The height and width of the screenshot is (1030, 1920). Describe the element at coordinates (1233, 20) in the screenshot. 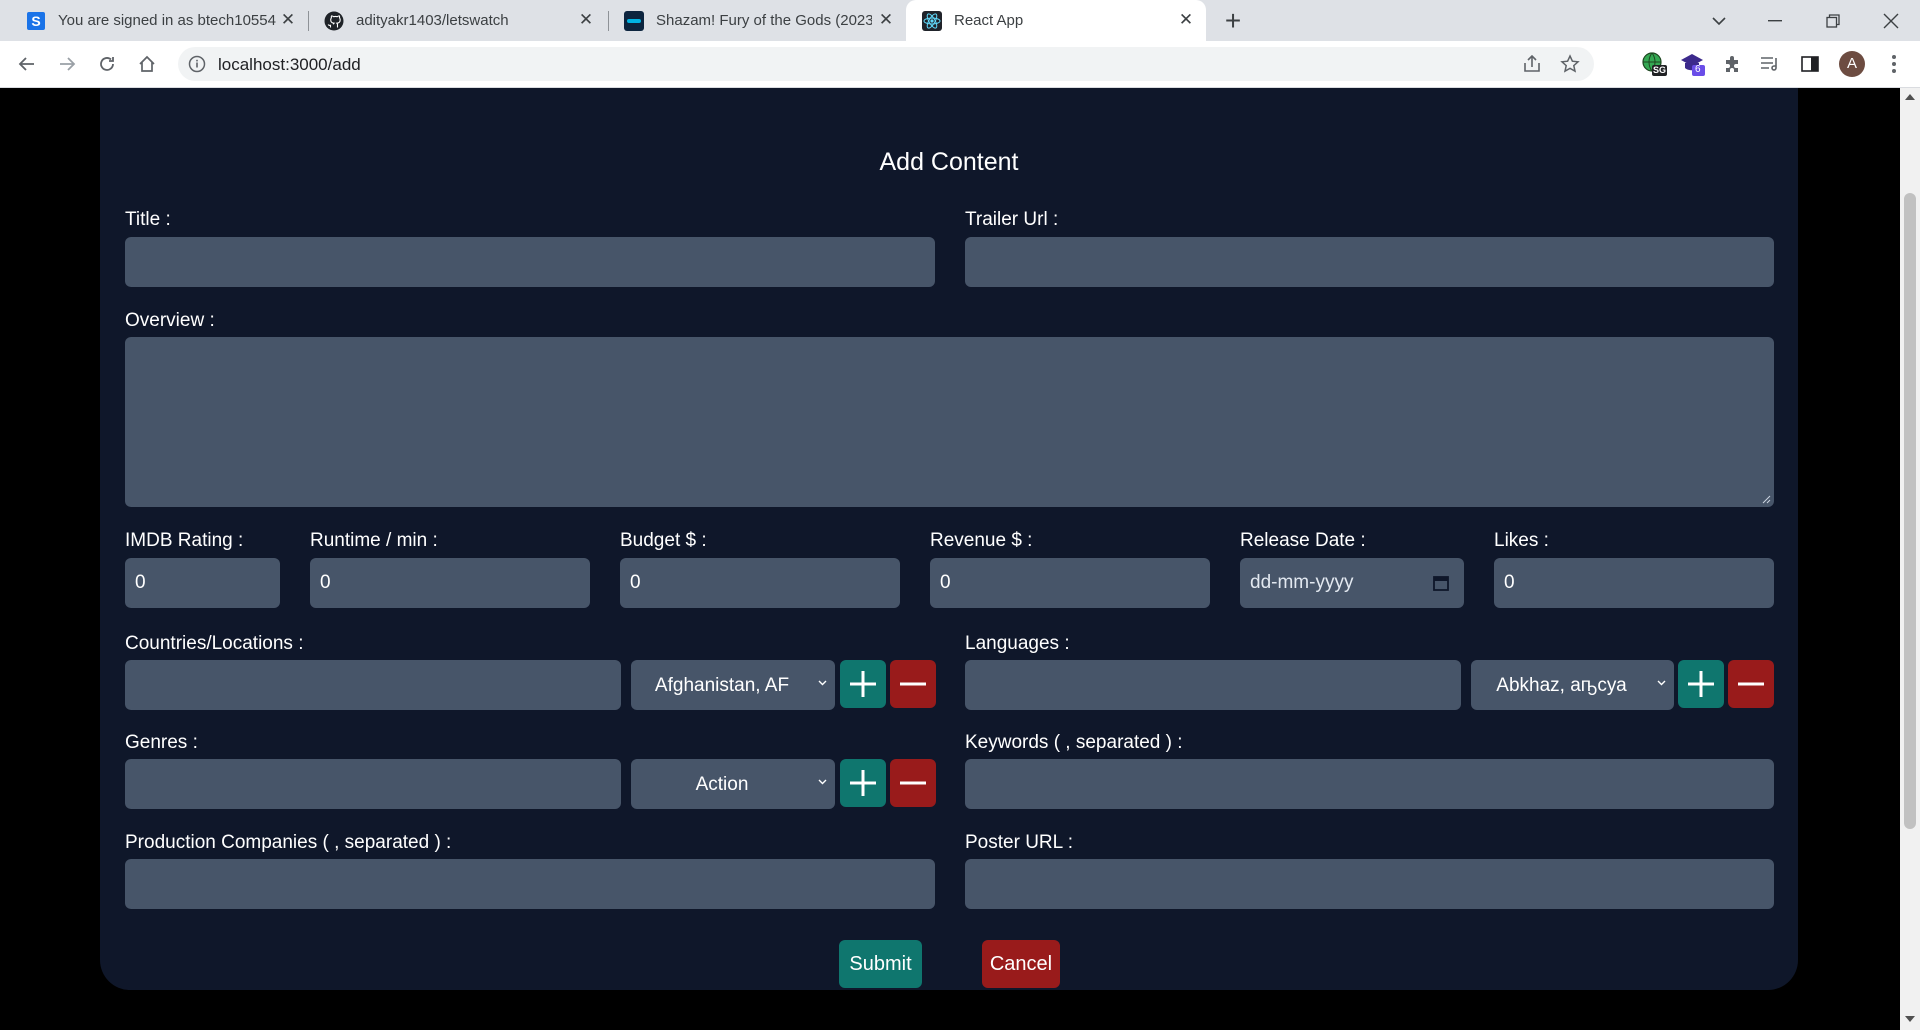

I see `new-tab-button: +` at that location.